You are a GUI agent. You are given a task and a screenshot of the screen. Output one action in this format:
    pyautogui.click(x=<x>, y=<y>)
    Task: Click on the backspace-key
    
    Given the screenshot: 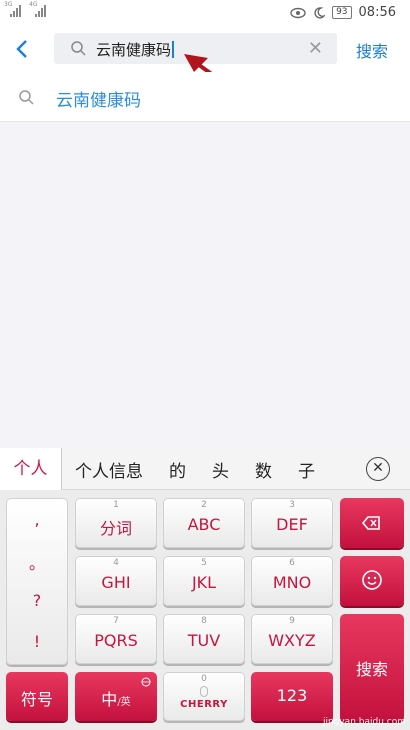 What is the action you would take?
    pyautogui.click(x=372, y=523)
    